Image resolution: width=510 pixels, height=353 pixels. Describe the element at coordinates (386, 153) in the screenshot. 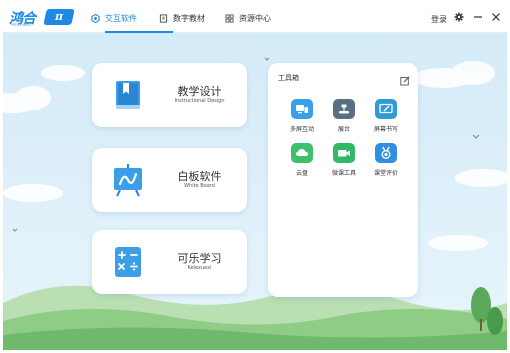

I see `medal-icon` at that location.